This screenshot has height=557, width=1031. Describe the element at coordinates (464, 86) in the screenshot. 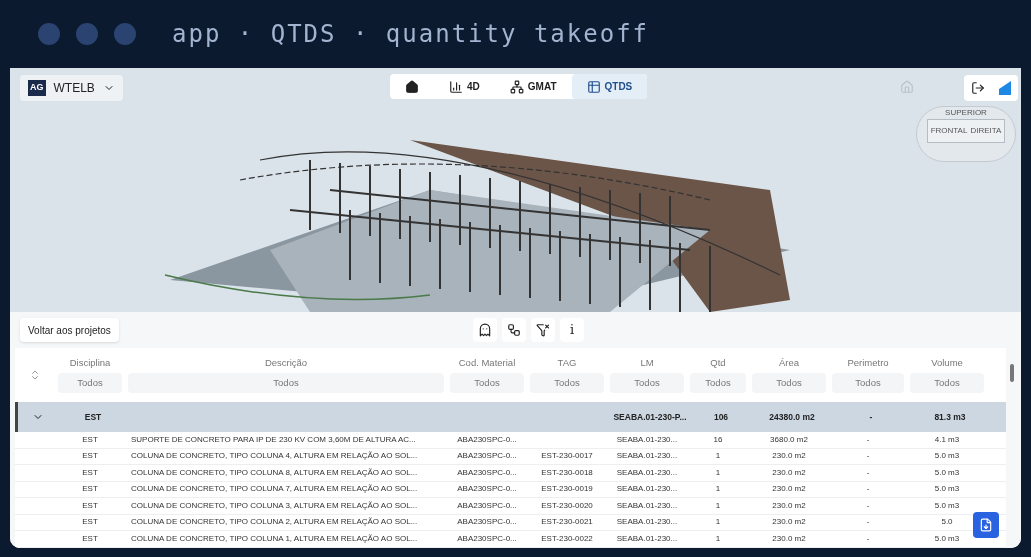

I see `nav-tab: 4D` at that location.